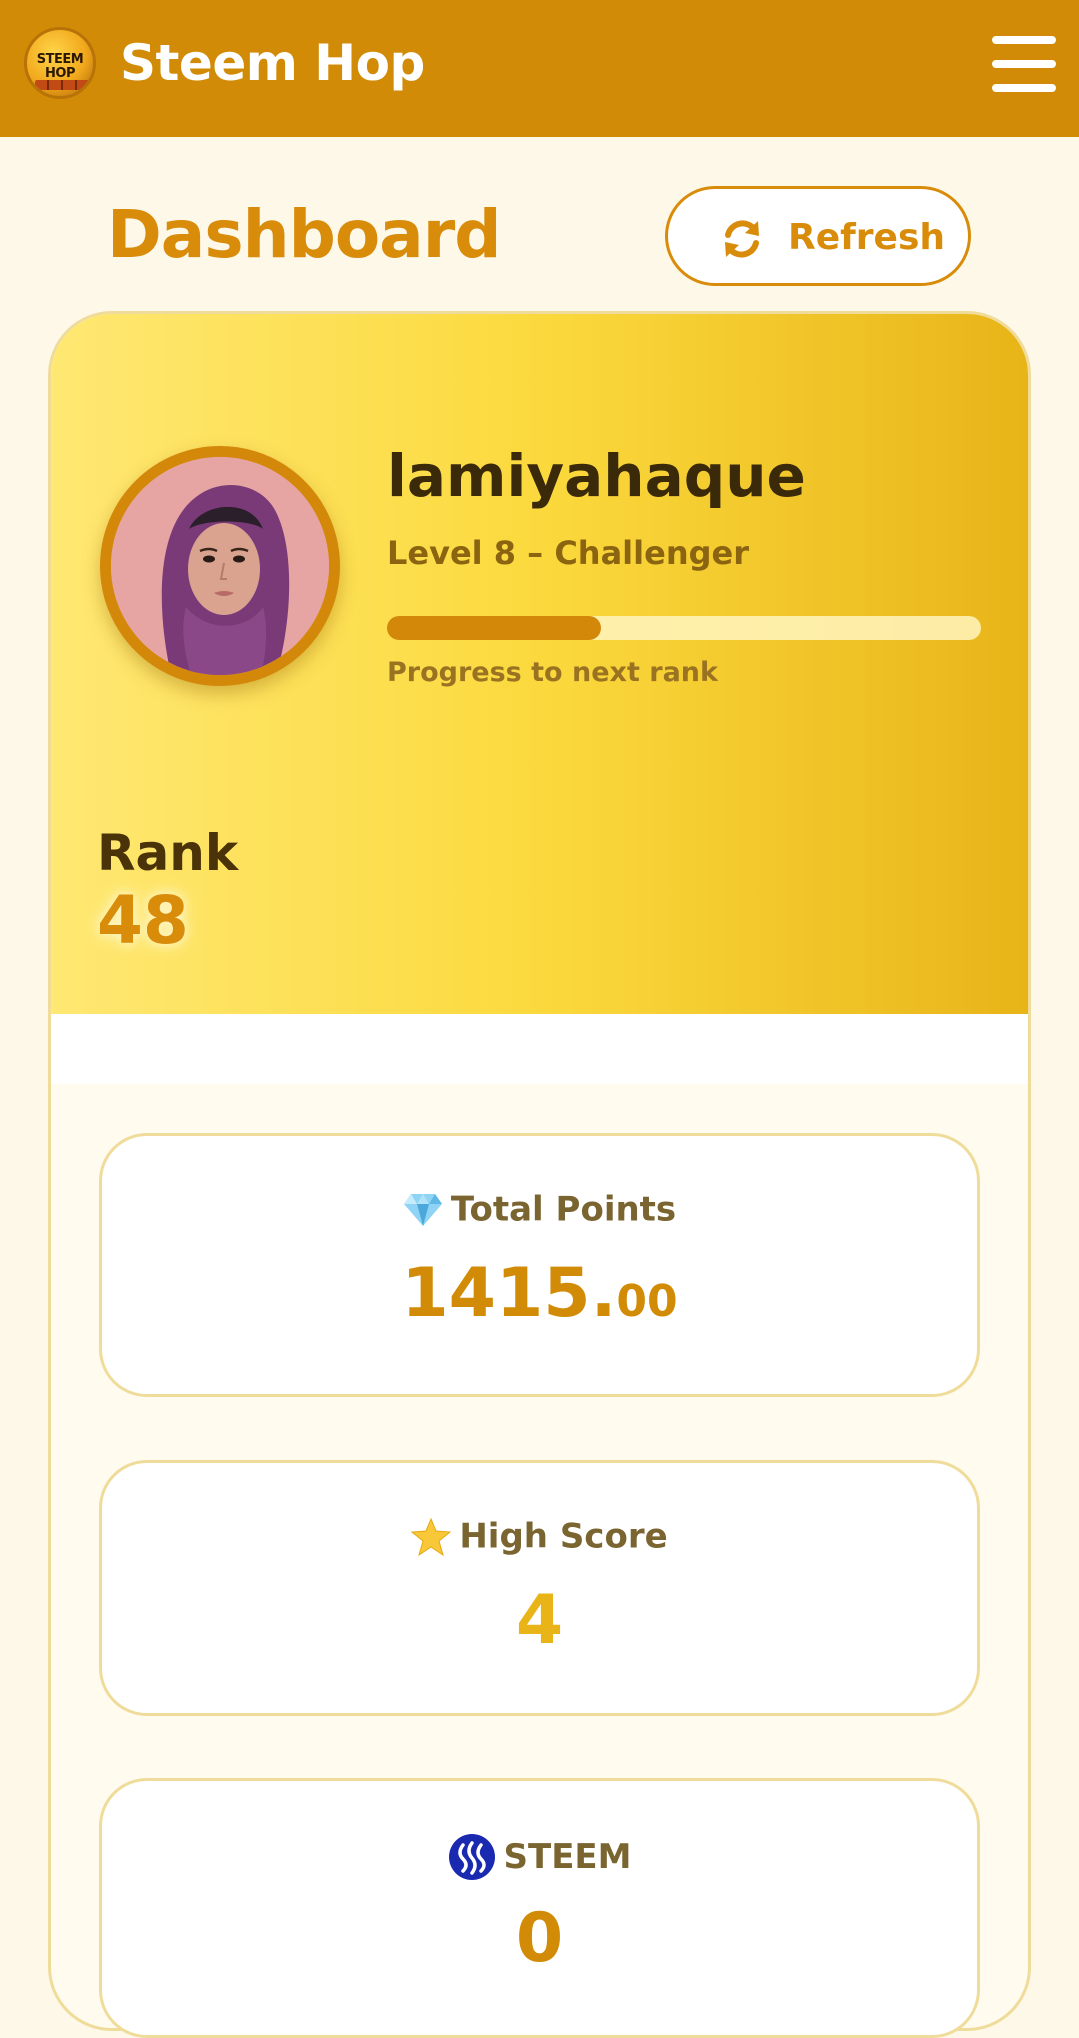  Describe the element at coordinates (422, 1209) in the screenshot. I see `gem-icon` at that location.